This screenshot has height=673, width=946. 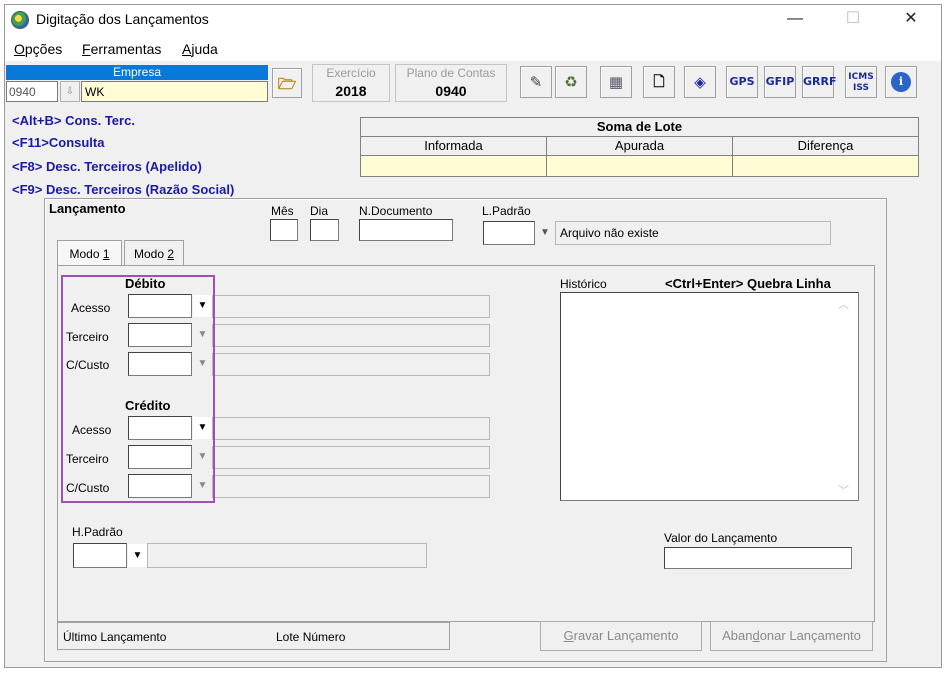 I want to click on folder-icon: 🗁, so click(x=287, y=84).